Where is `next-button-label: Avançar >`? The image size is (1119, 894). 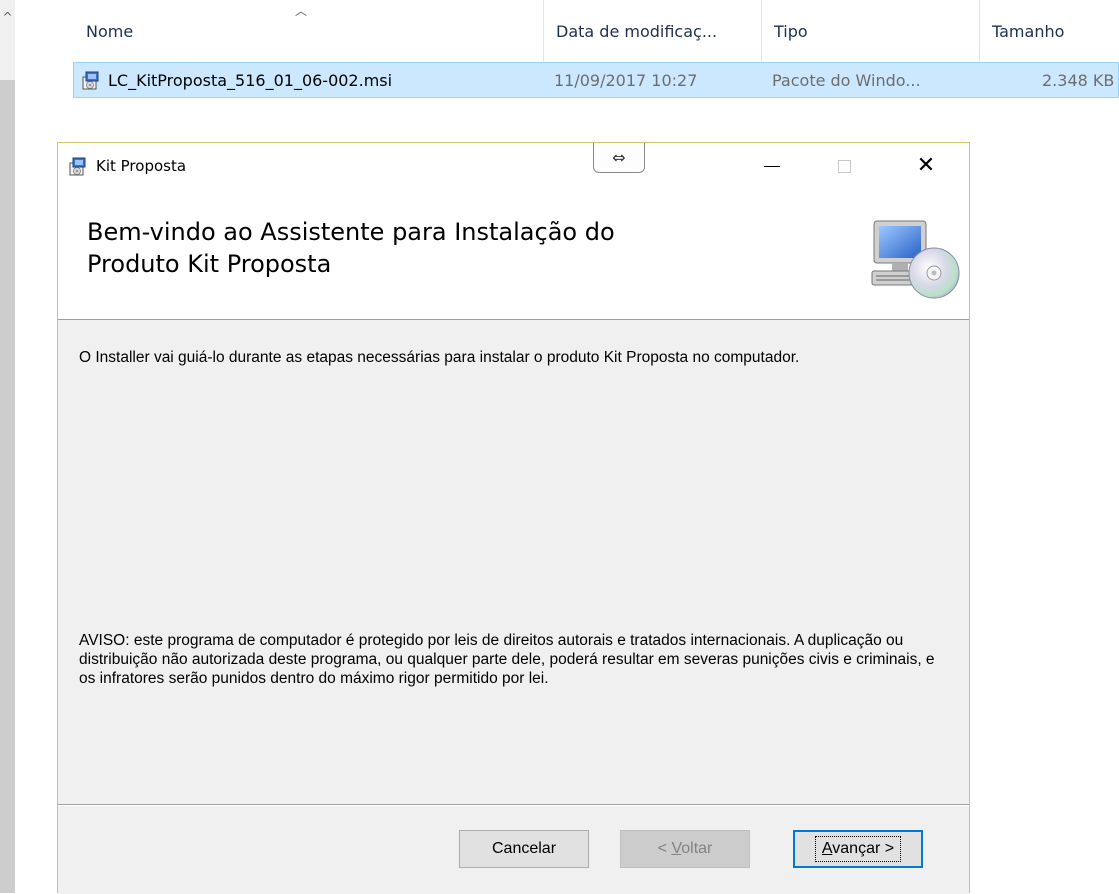 next-button-label: Avançar > is located at coordinates (858, 849).